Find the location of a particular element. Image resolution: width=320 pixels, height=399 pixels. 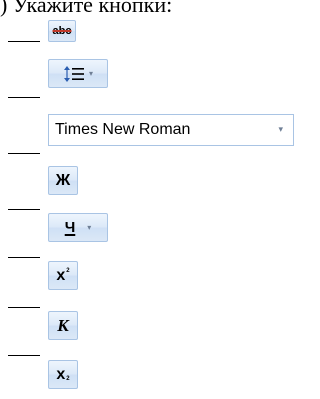

italic-icon: К is located at coordinates (63, 325).